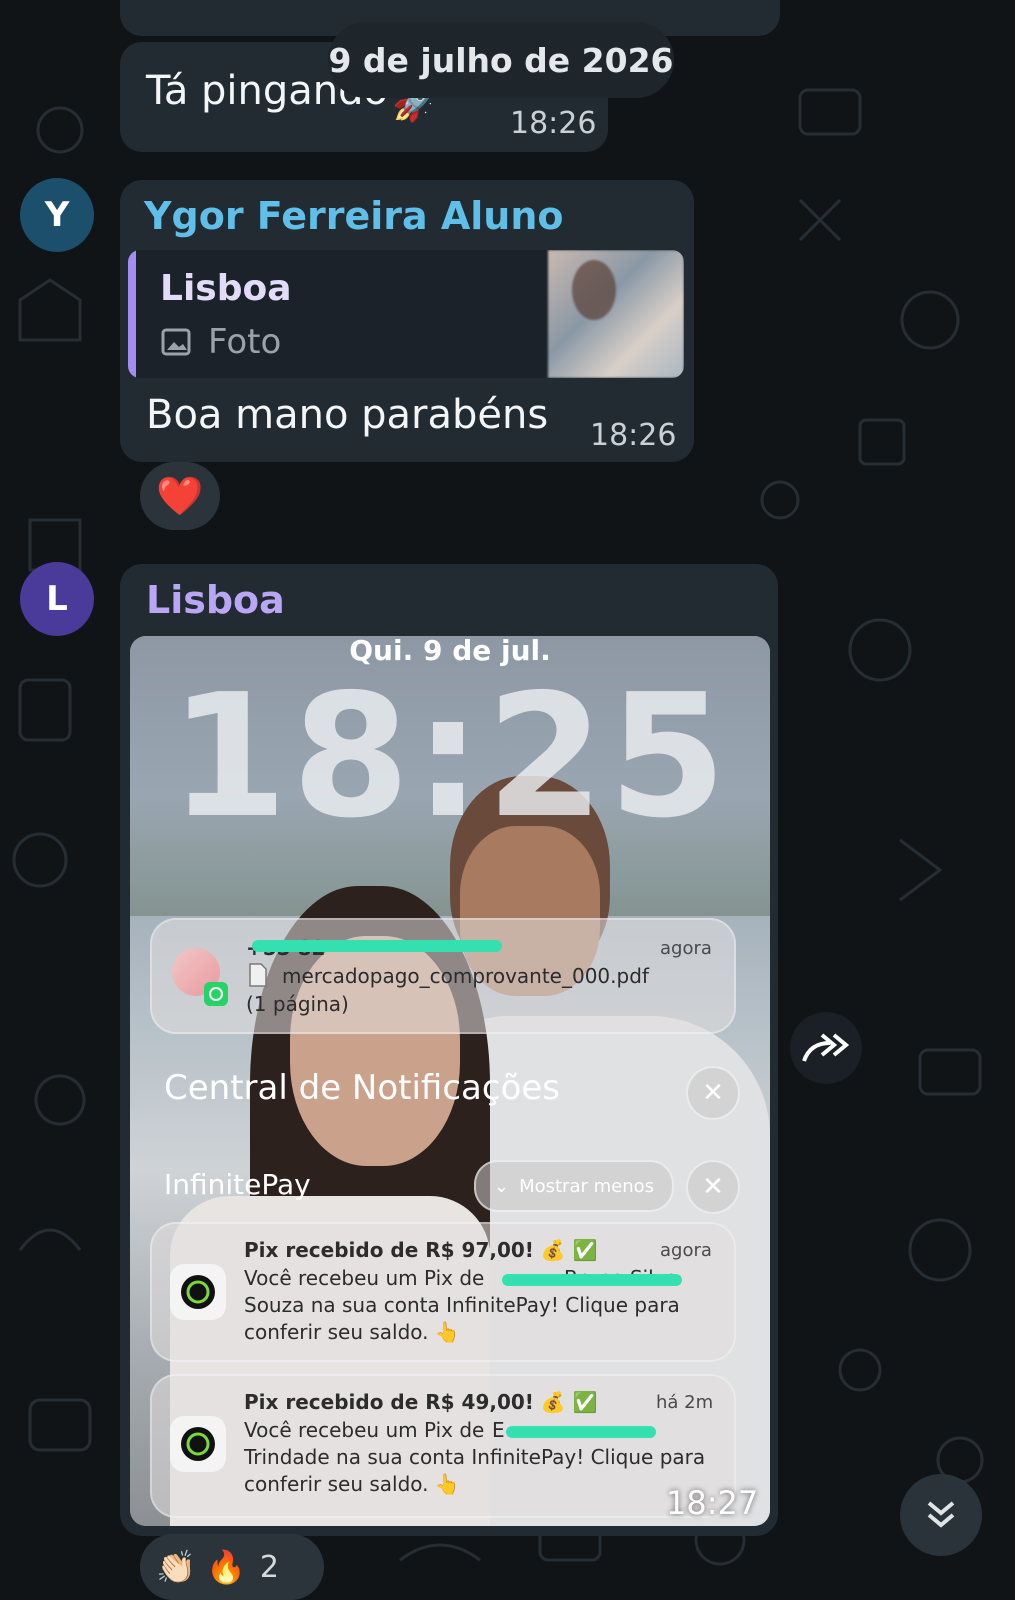 The height and width of the screenshot is (1600, 1015). I want to click on show-less-label: Mostrar menos, so click(587, 1186).